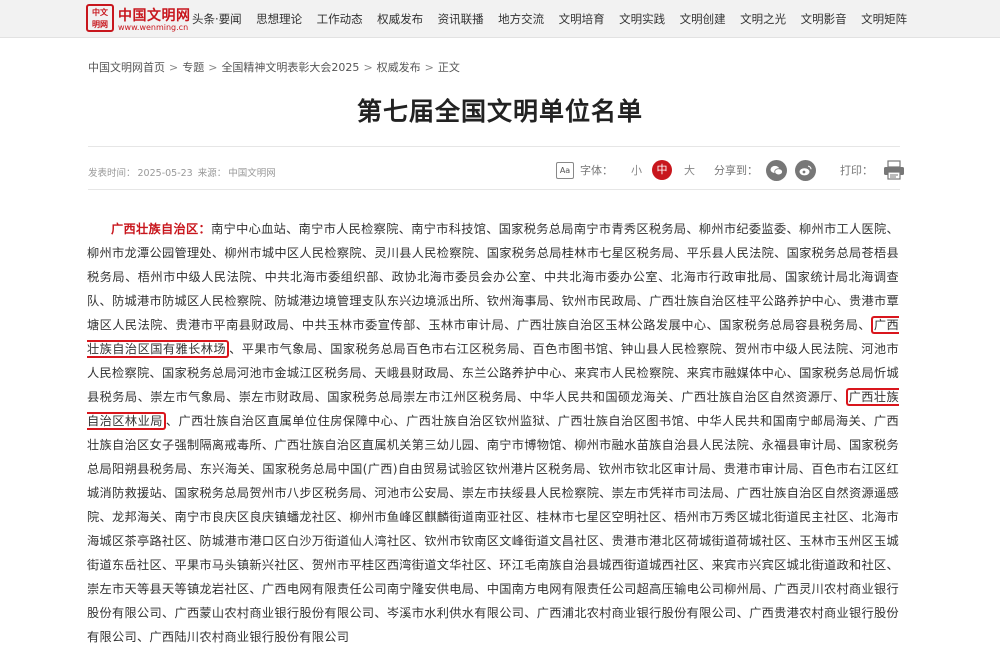  What do you see at coordinates (765, 170) in the screenshot?
I see `share-control: 分享到：` at bounding box center [765, 170].